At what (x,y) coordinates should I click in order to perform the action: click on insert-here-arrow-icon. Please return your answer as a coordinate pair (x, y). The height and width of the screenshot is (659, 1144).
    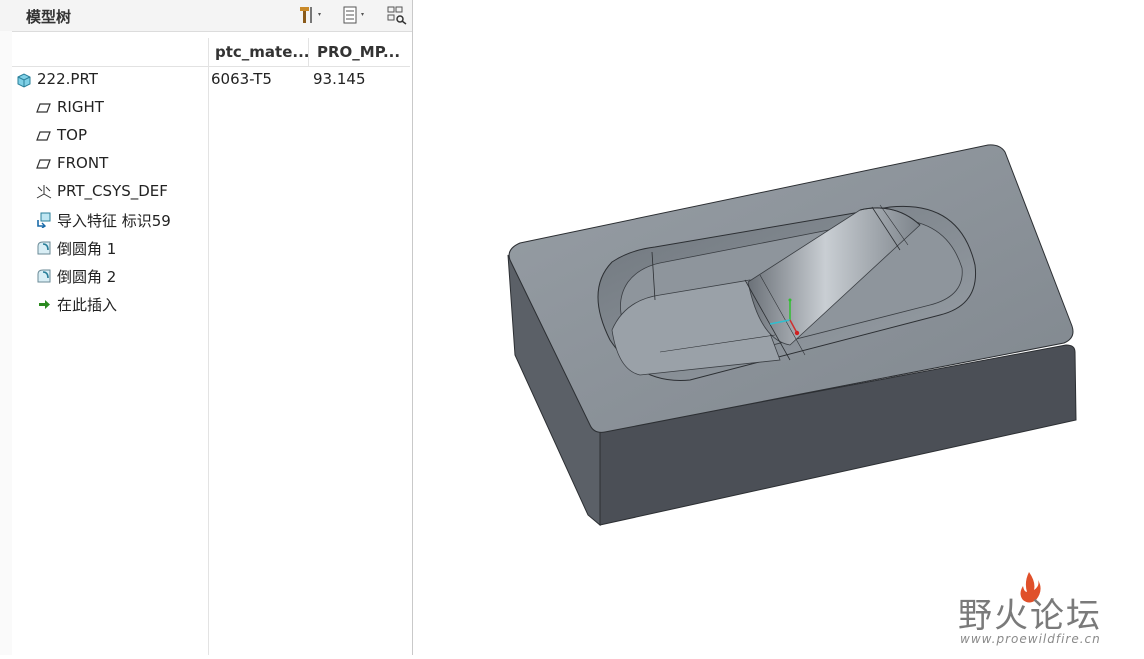
    Looking at the image, I should click on (44, 304).